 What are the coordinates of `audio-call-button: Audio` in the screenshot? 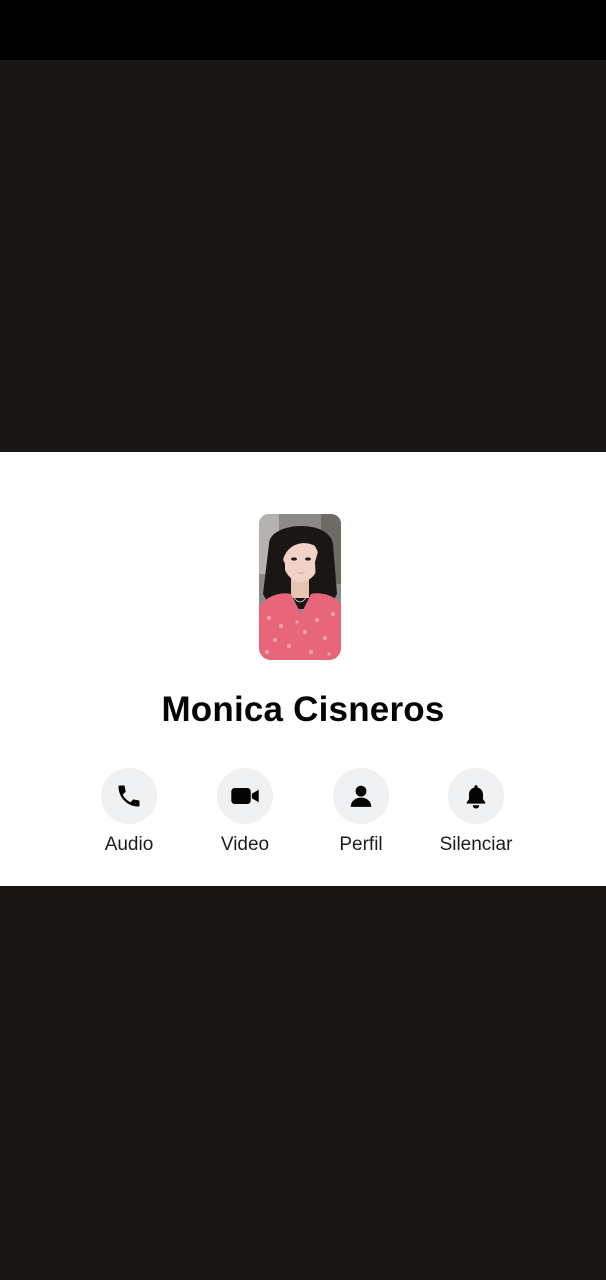 It's located at (129, 814).